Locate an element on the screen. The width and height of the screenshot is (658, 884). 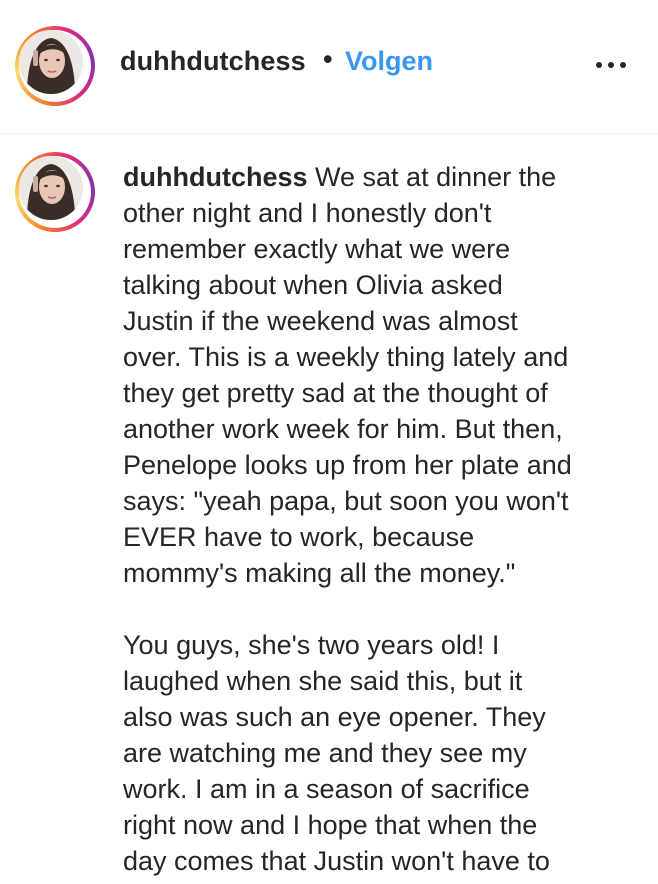
caption-line: laughed when she said this, but it is located at coordinates (323, 681).